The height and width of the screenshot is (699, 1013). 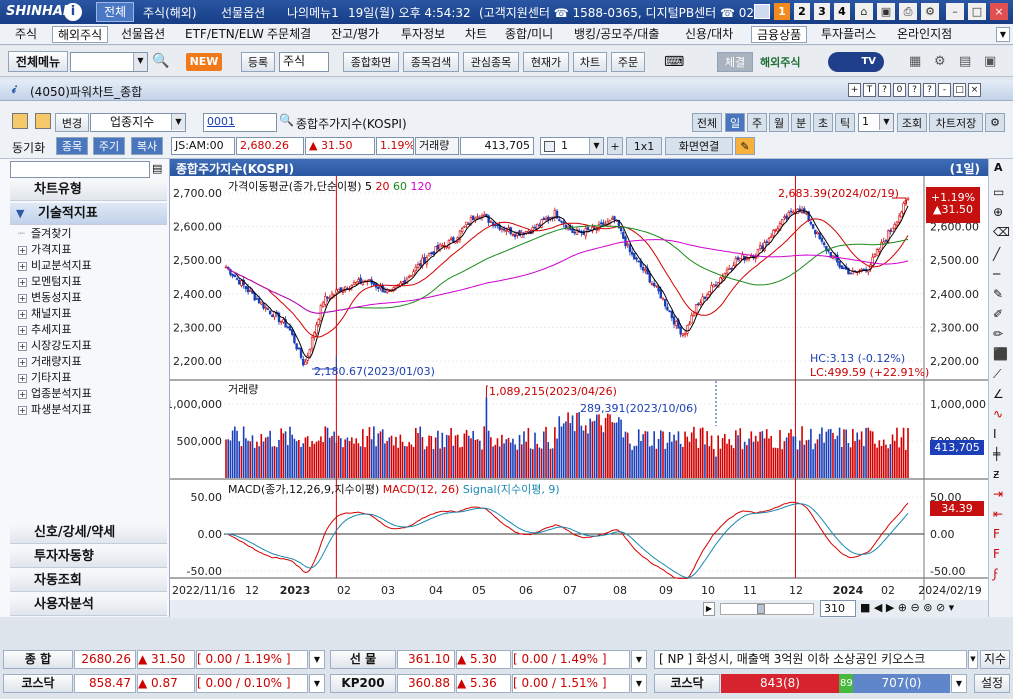 I want to click on tool-text-icon: I, so click(x=995, y=434).